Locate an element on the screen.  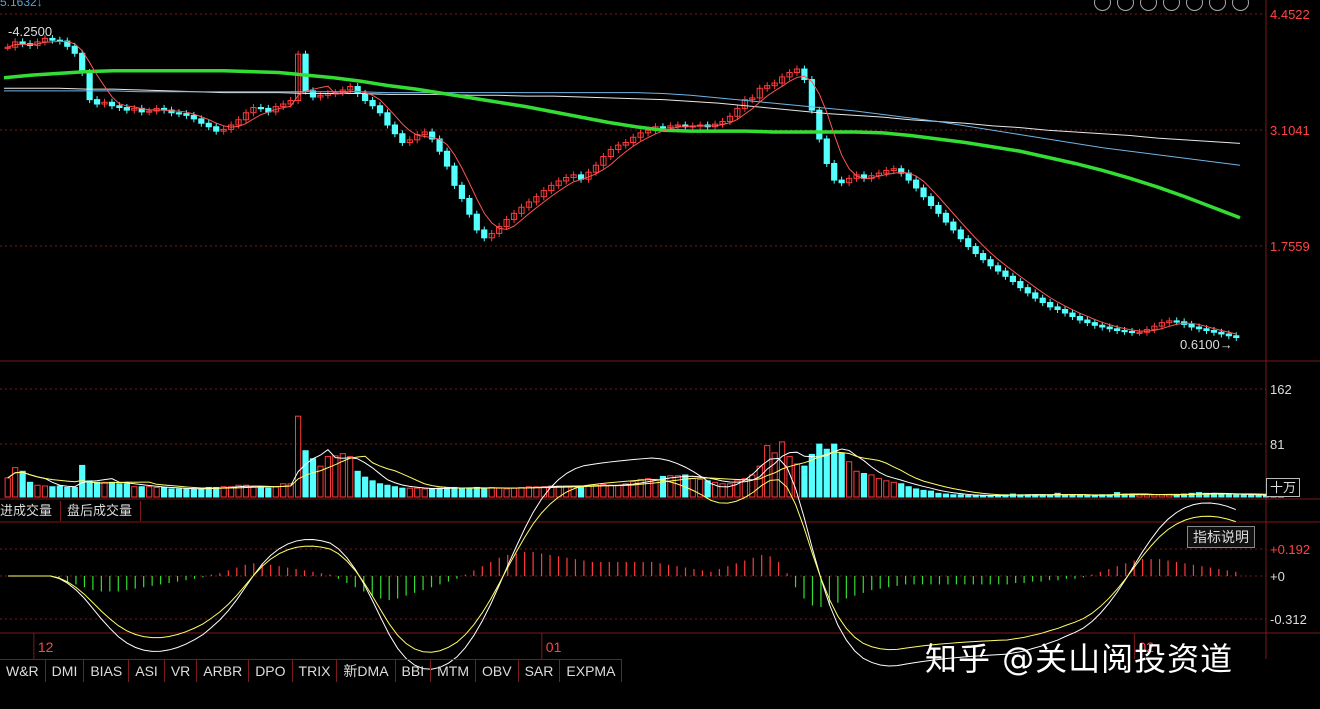
tab-intraday-volume: 进成交量 is located at coordinates (31, 511).